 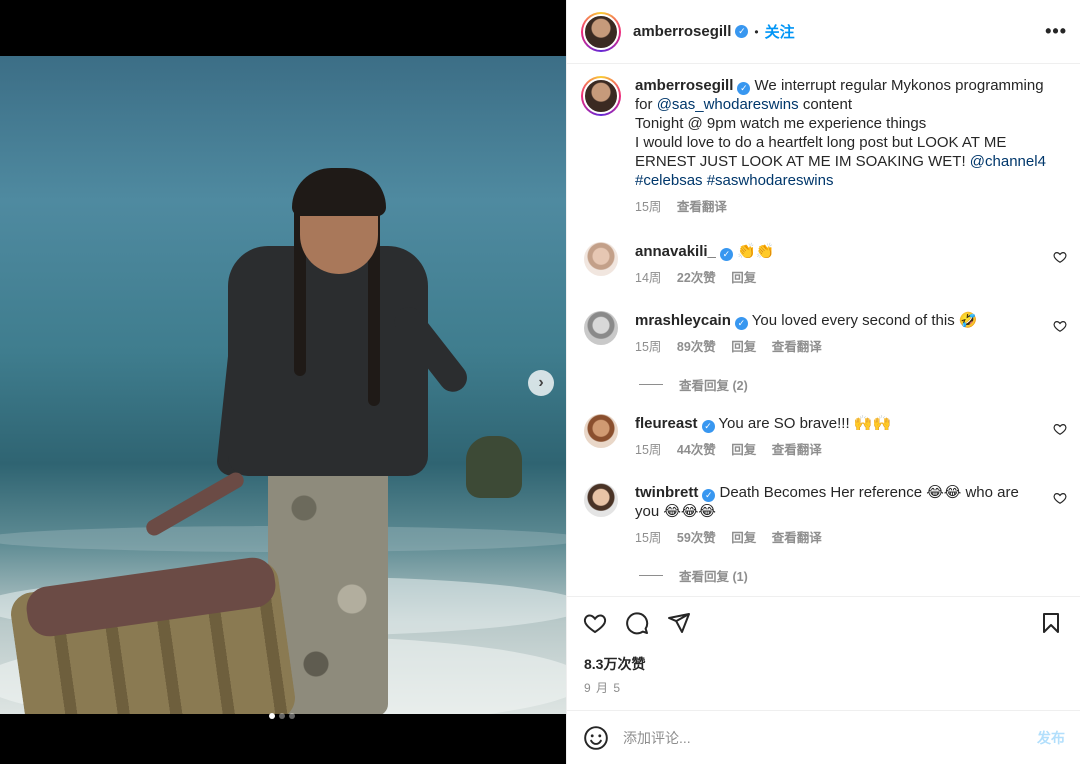 I want to click on caption-time: 15周, so click(x=648, y=207).